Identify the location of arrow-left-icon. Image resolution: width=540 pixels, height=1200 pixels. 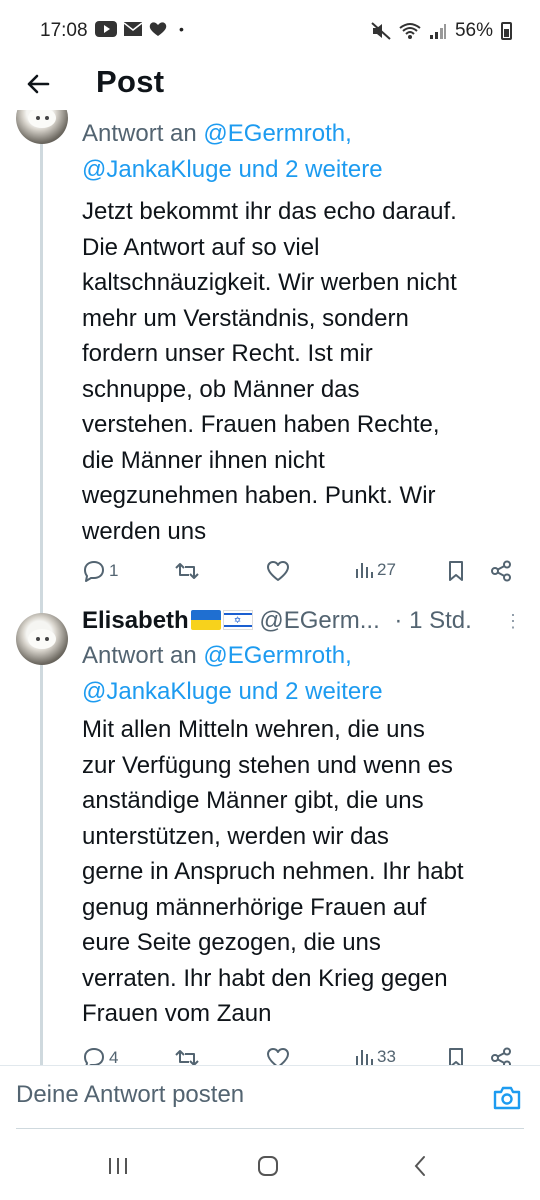
(38, 84).